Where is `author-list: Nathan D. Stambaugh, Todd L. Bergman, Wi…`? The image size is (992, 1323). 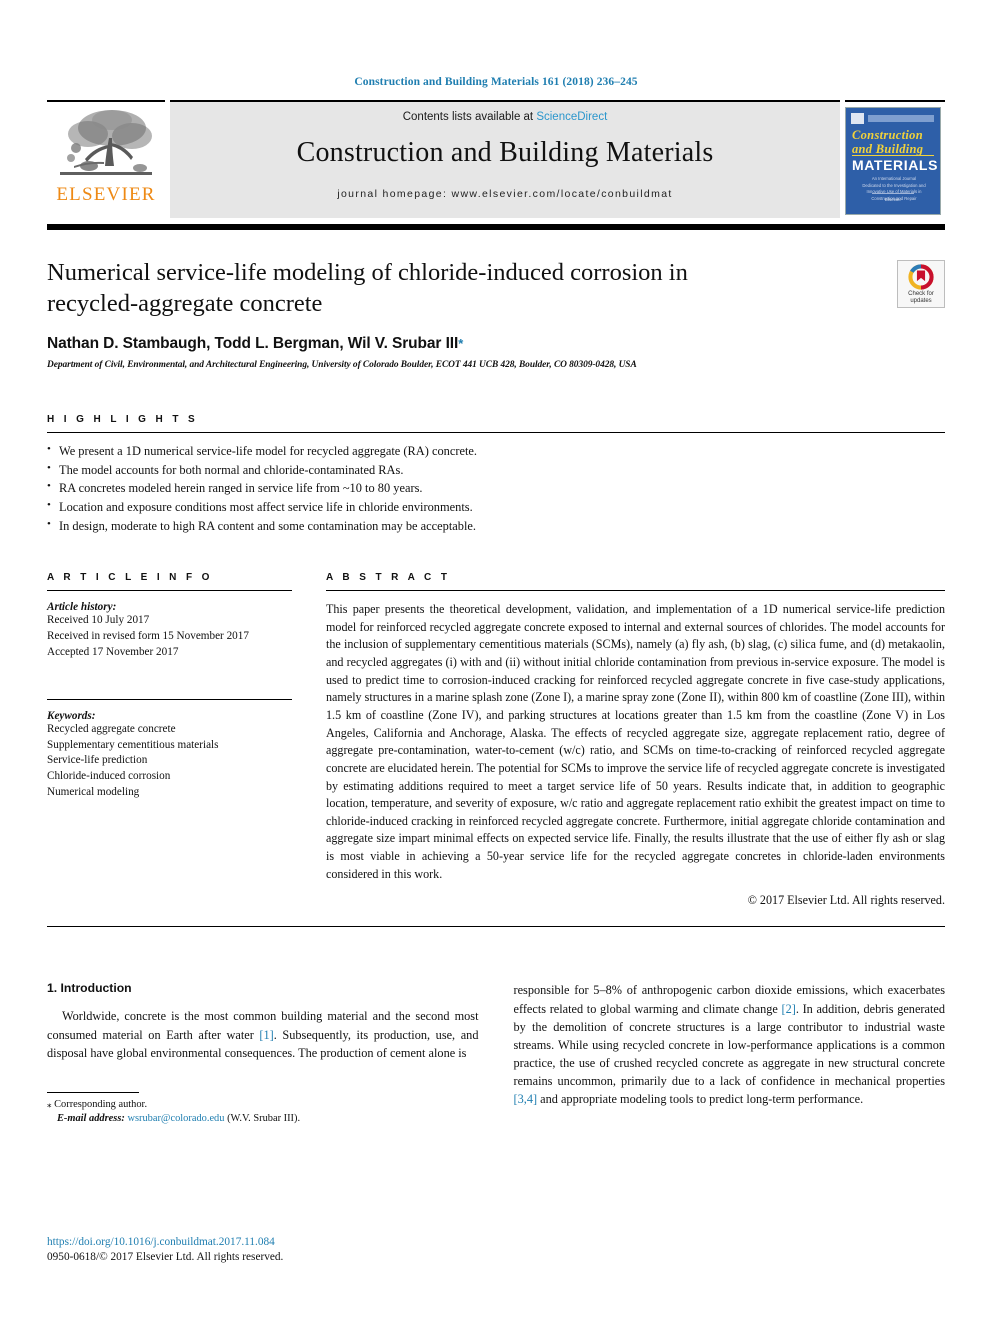
author-list: Nathan D. Stambaugh, Todd L. Bergman, Wi… is located at coordinates (496, 344).